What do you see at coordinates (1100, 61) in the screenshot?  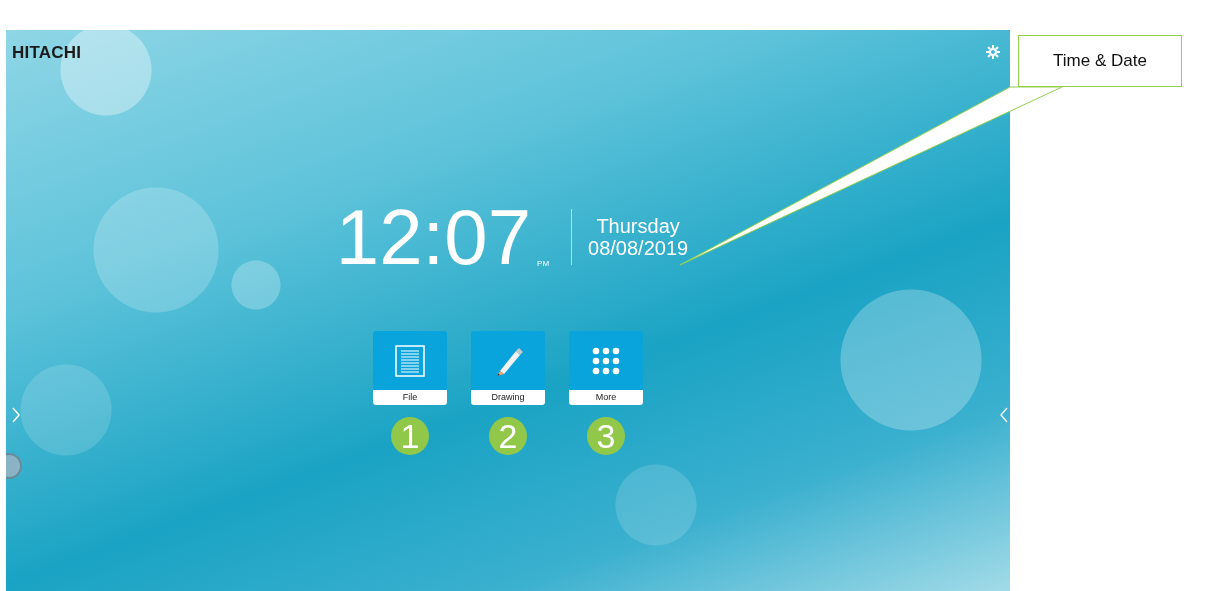 I see `callout-box: Time & Date` at bounding box center [1100, 61].